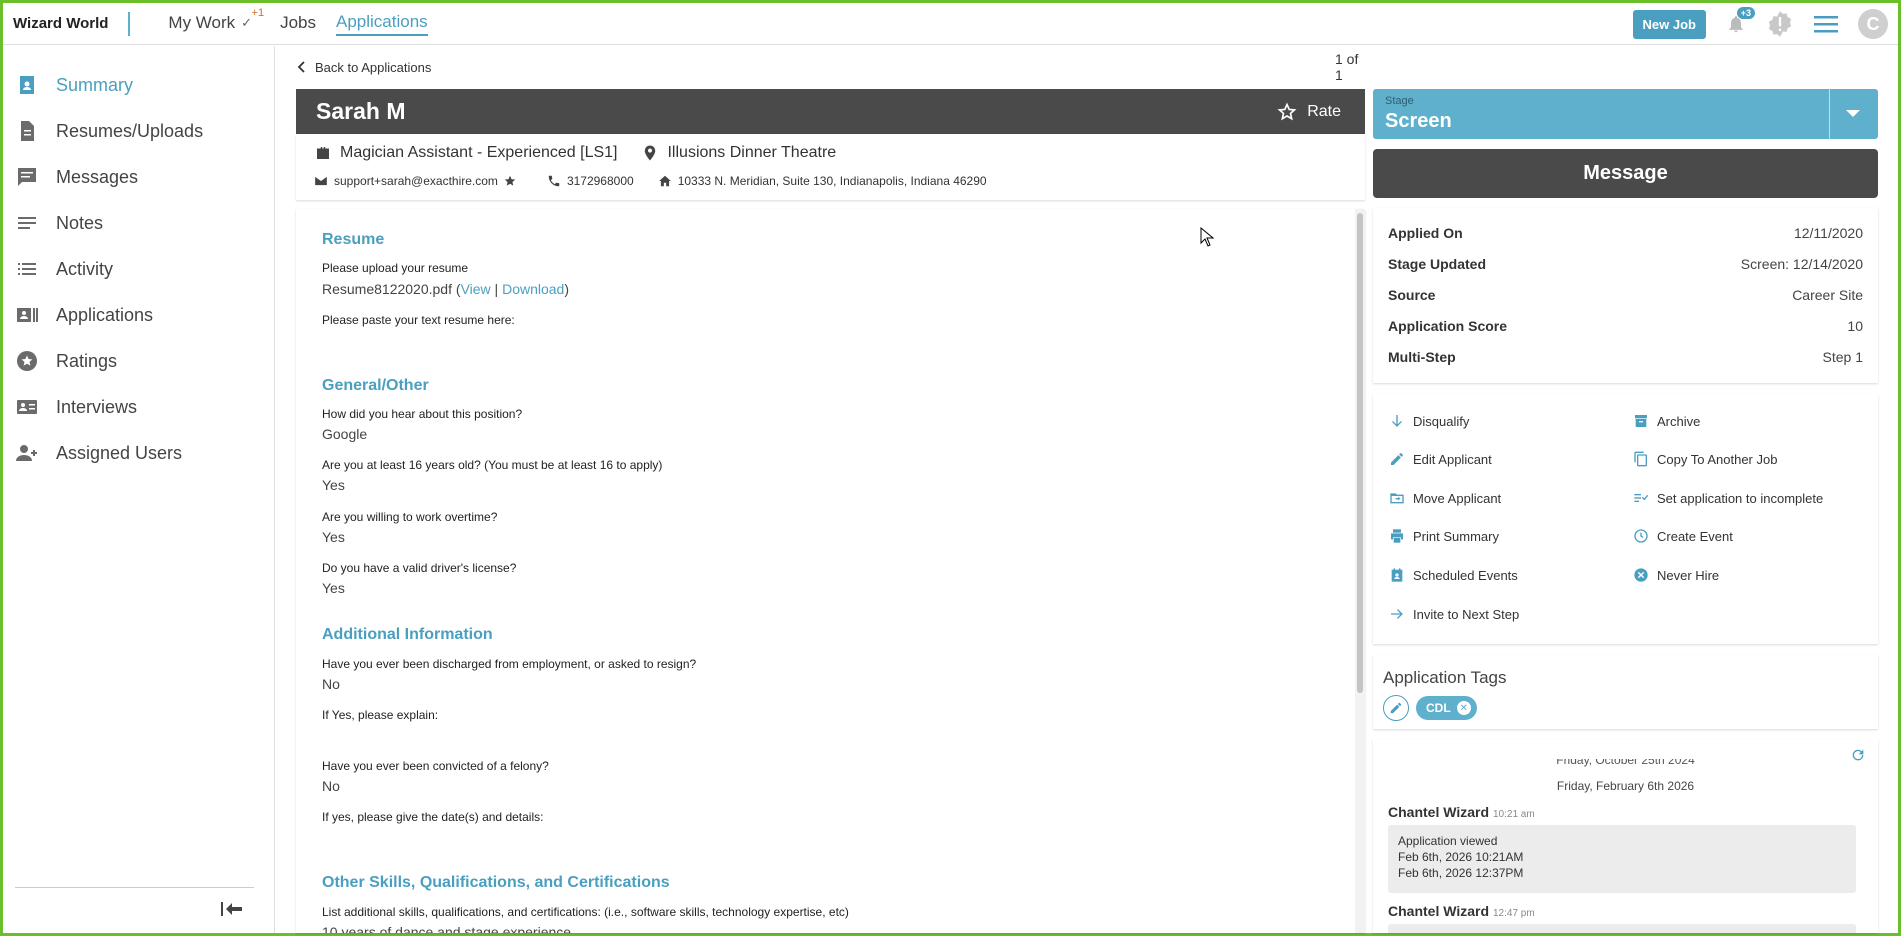 This screenshot has width=1901, height=936. Describe the element at coordinates (323, 153) in the screenshot. I see `briefcase-icon` at that location.